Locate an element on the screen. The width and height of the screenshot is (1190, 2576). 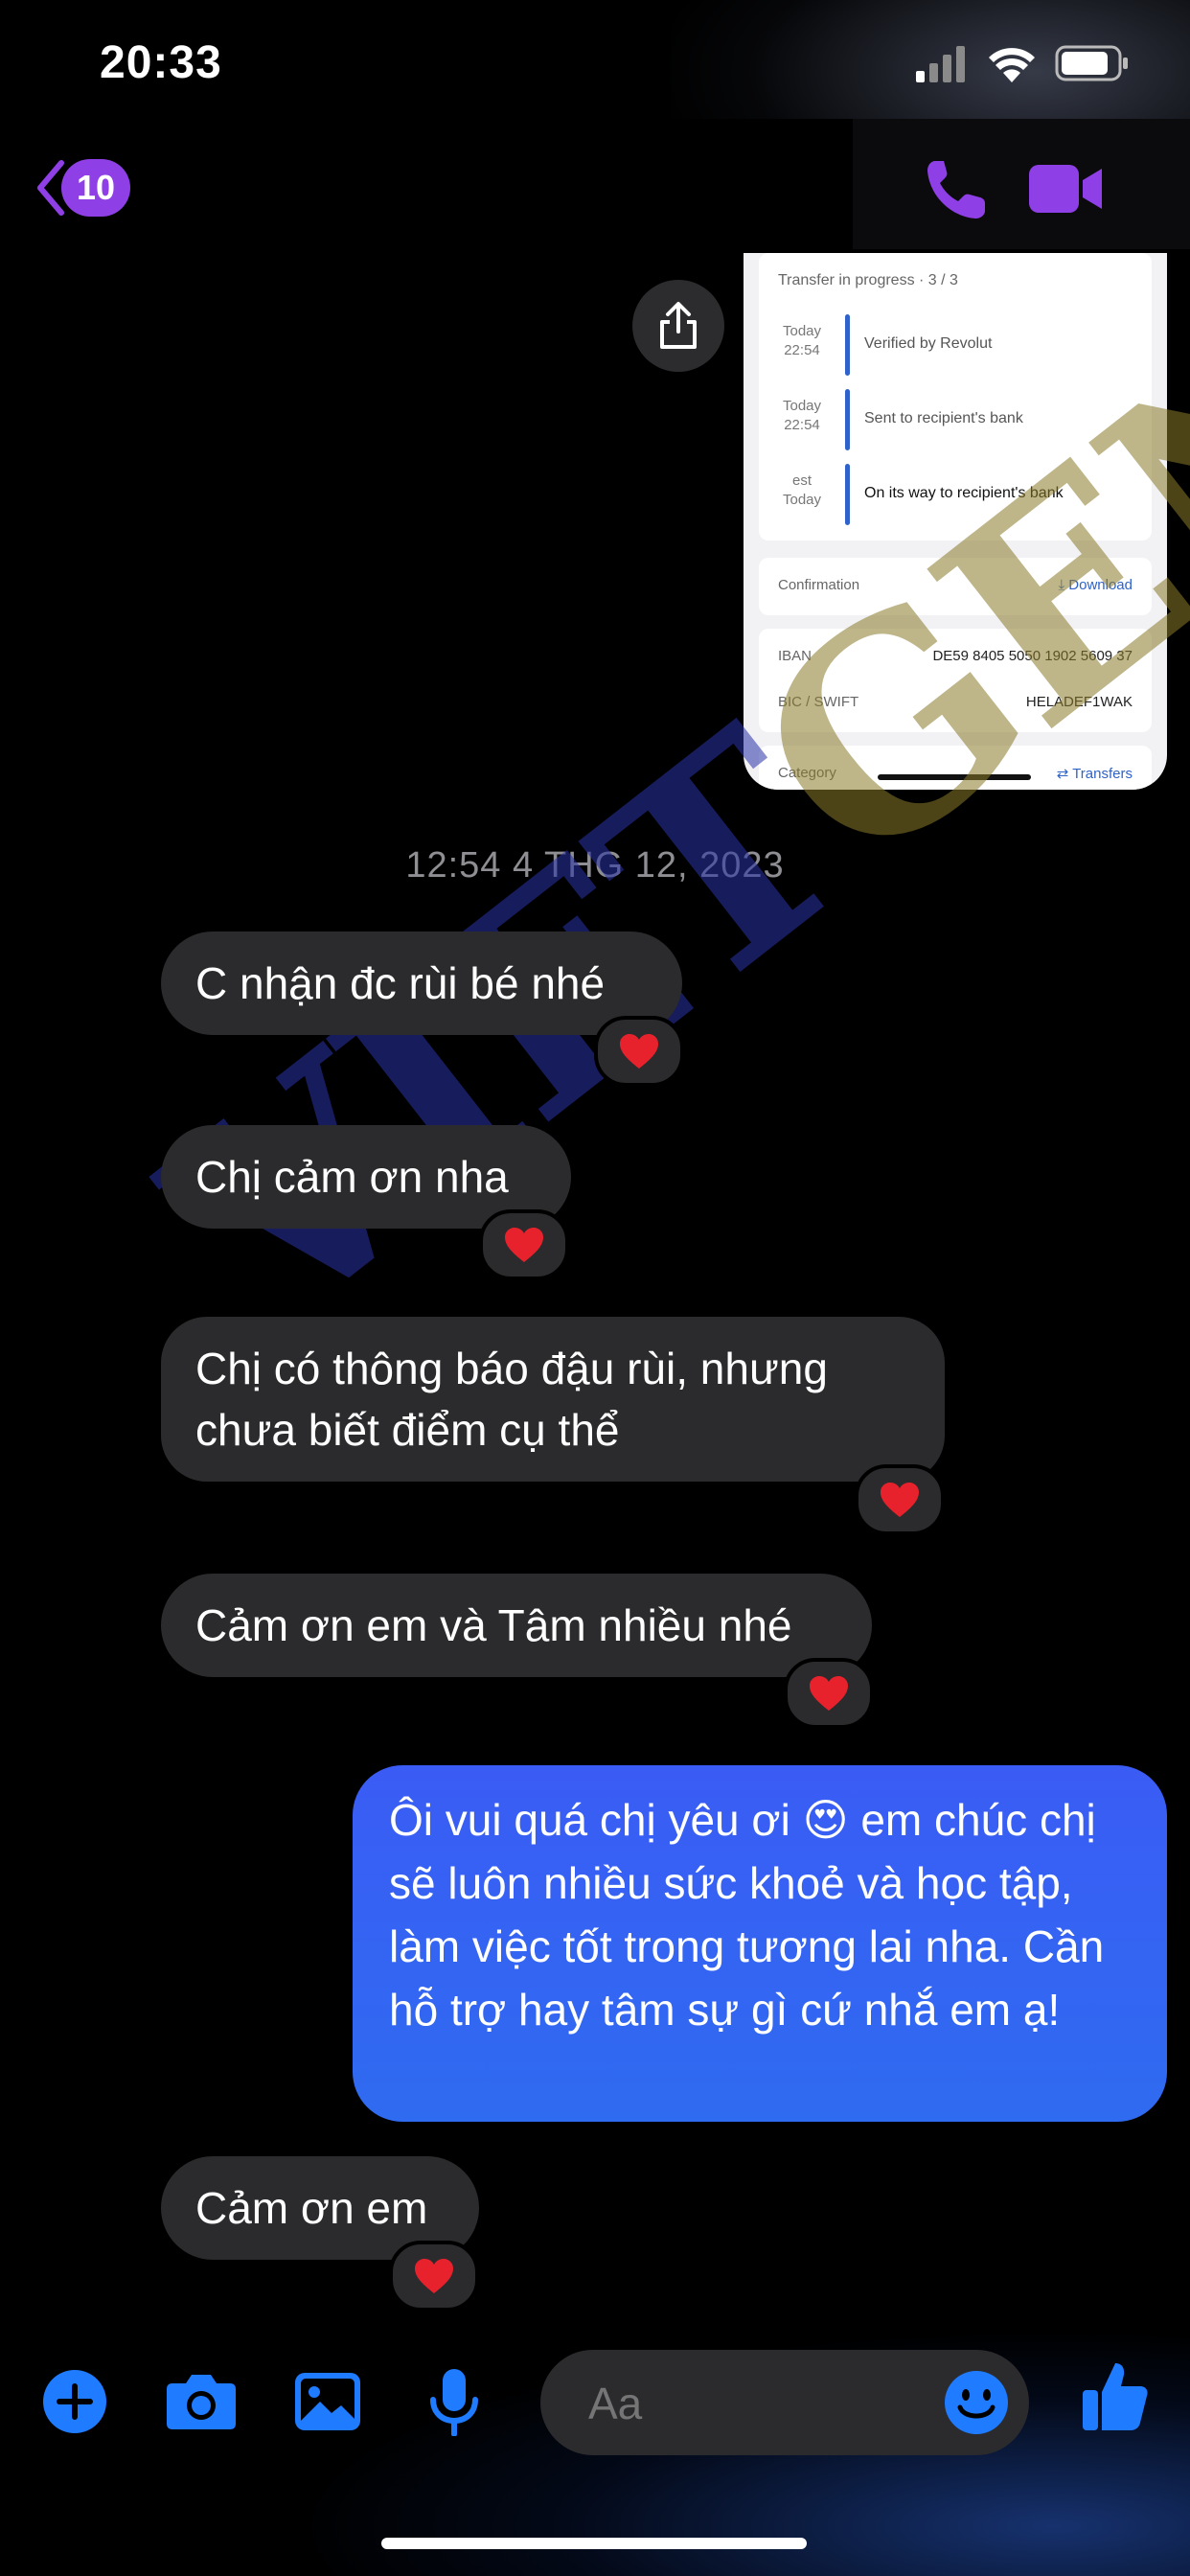
category-label: Category is located at coordinates (807, 773).